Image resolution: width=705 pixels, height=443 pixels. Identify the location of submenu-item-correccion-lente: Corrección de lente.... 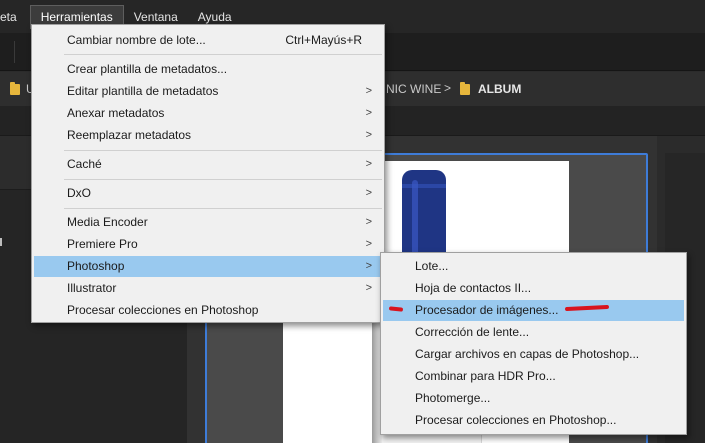
(533, 332).